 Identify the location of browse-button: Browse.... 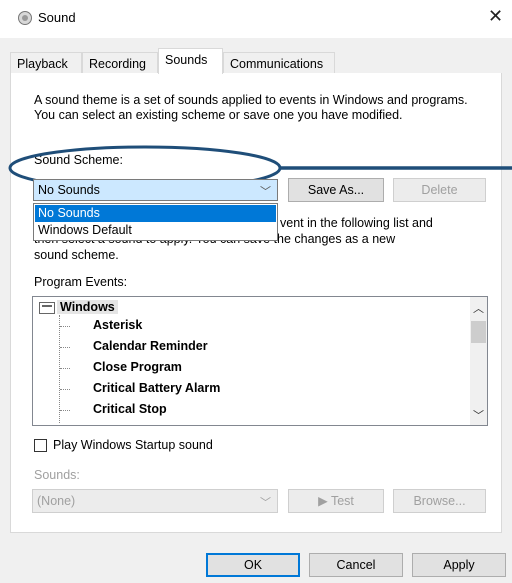
(439, 501).